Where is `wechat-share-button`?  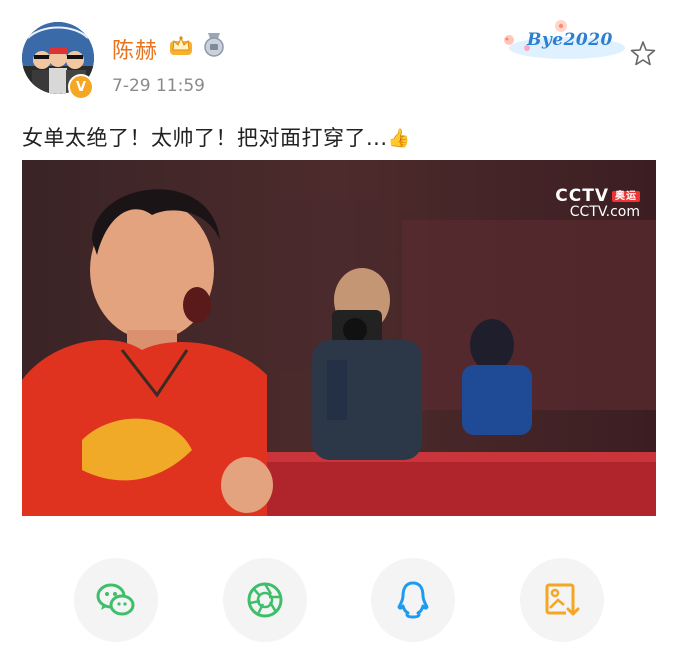 wechat-share-button is located at coordinates (116, 600).